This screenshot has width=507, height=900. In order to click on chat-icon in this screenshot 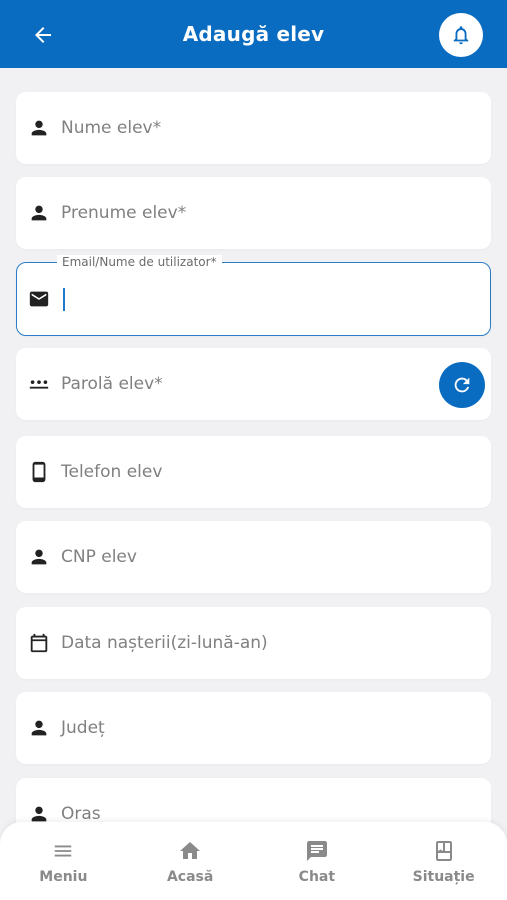, I will do `click(317, 851)`.